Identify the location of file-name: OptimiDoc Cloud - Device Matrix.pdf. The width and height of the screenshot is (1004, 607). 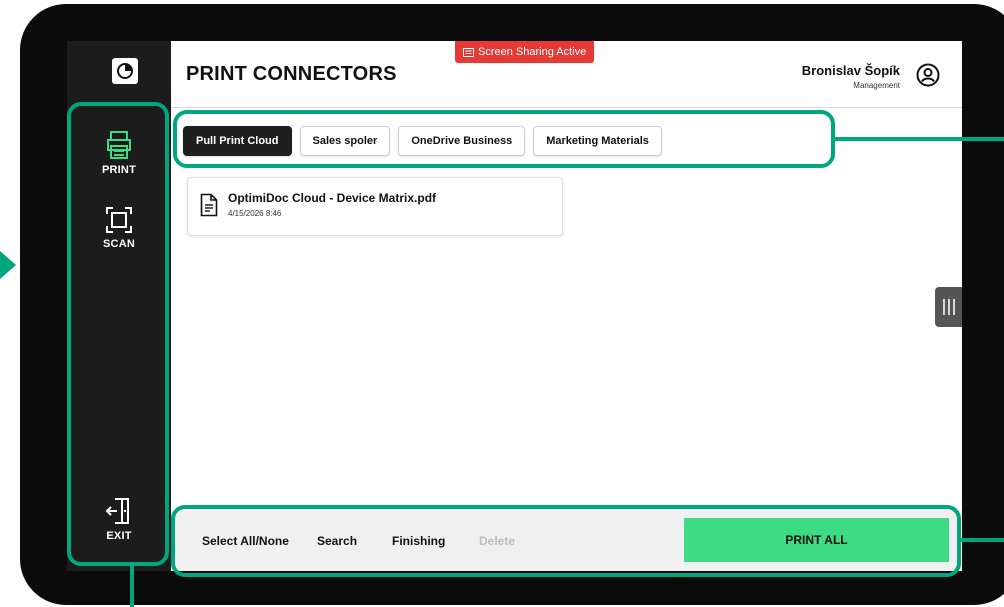
(332, 198).